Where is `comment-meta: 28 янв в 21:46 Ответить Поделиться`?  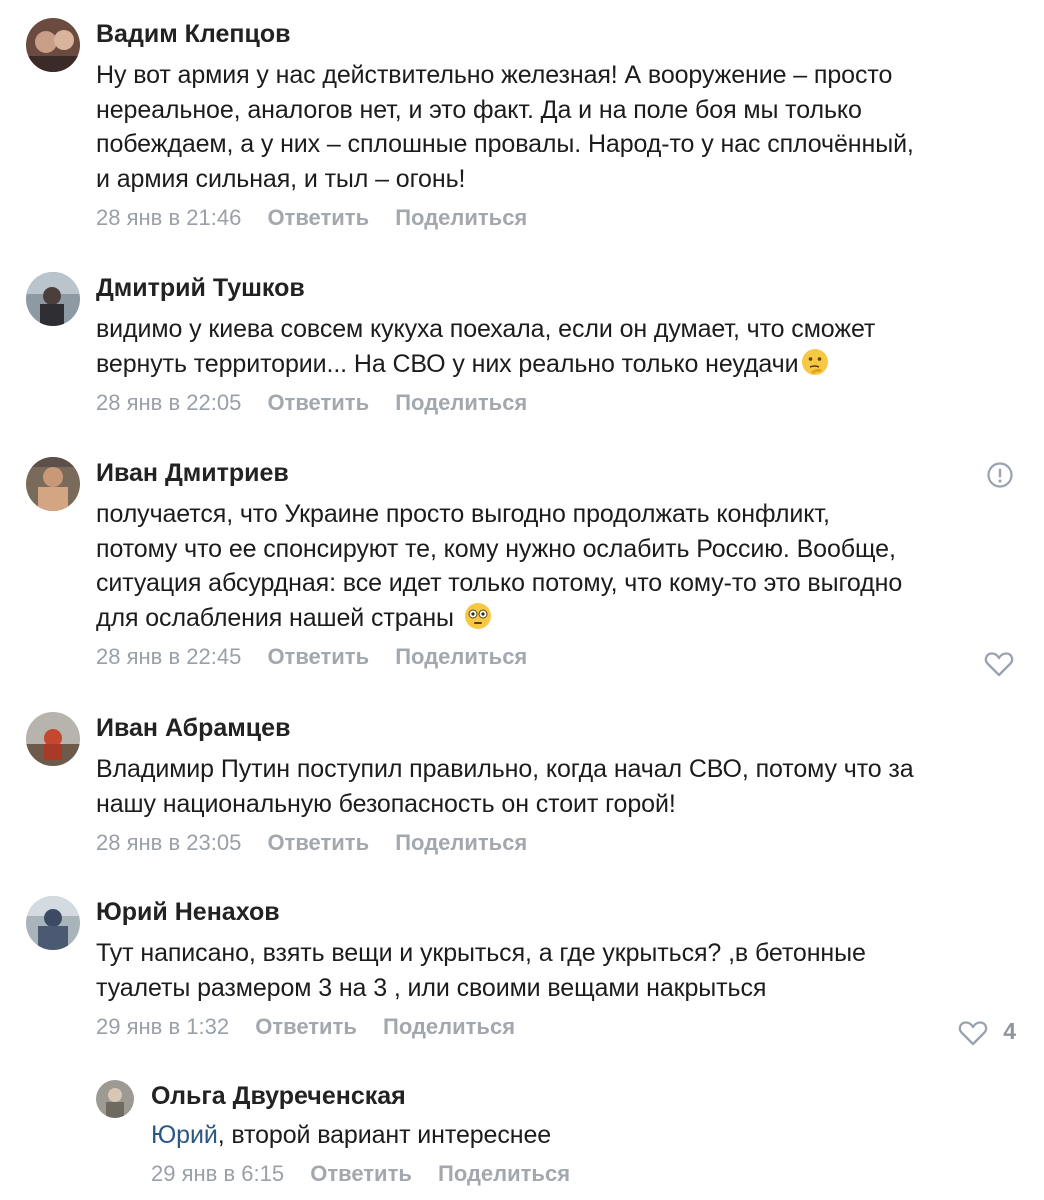
comment-meta: 28 янв в 21:46 Ответить Поделиться is located at coordinates (556, 218).